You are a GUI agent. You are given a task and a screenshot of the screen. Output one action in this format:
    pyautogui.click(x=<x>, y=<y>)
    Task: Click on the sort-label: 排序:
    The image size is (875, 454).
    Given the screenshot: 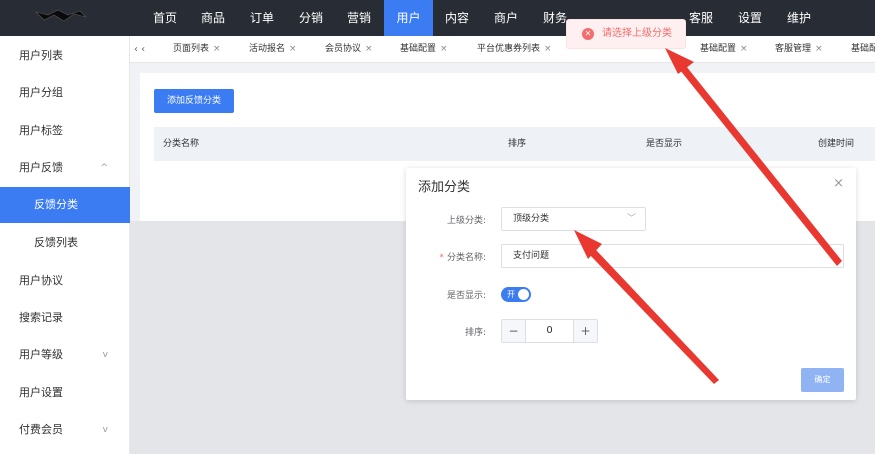 What is the action you would take?
    pyautogui.click(x=475, y=333)
    